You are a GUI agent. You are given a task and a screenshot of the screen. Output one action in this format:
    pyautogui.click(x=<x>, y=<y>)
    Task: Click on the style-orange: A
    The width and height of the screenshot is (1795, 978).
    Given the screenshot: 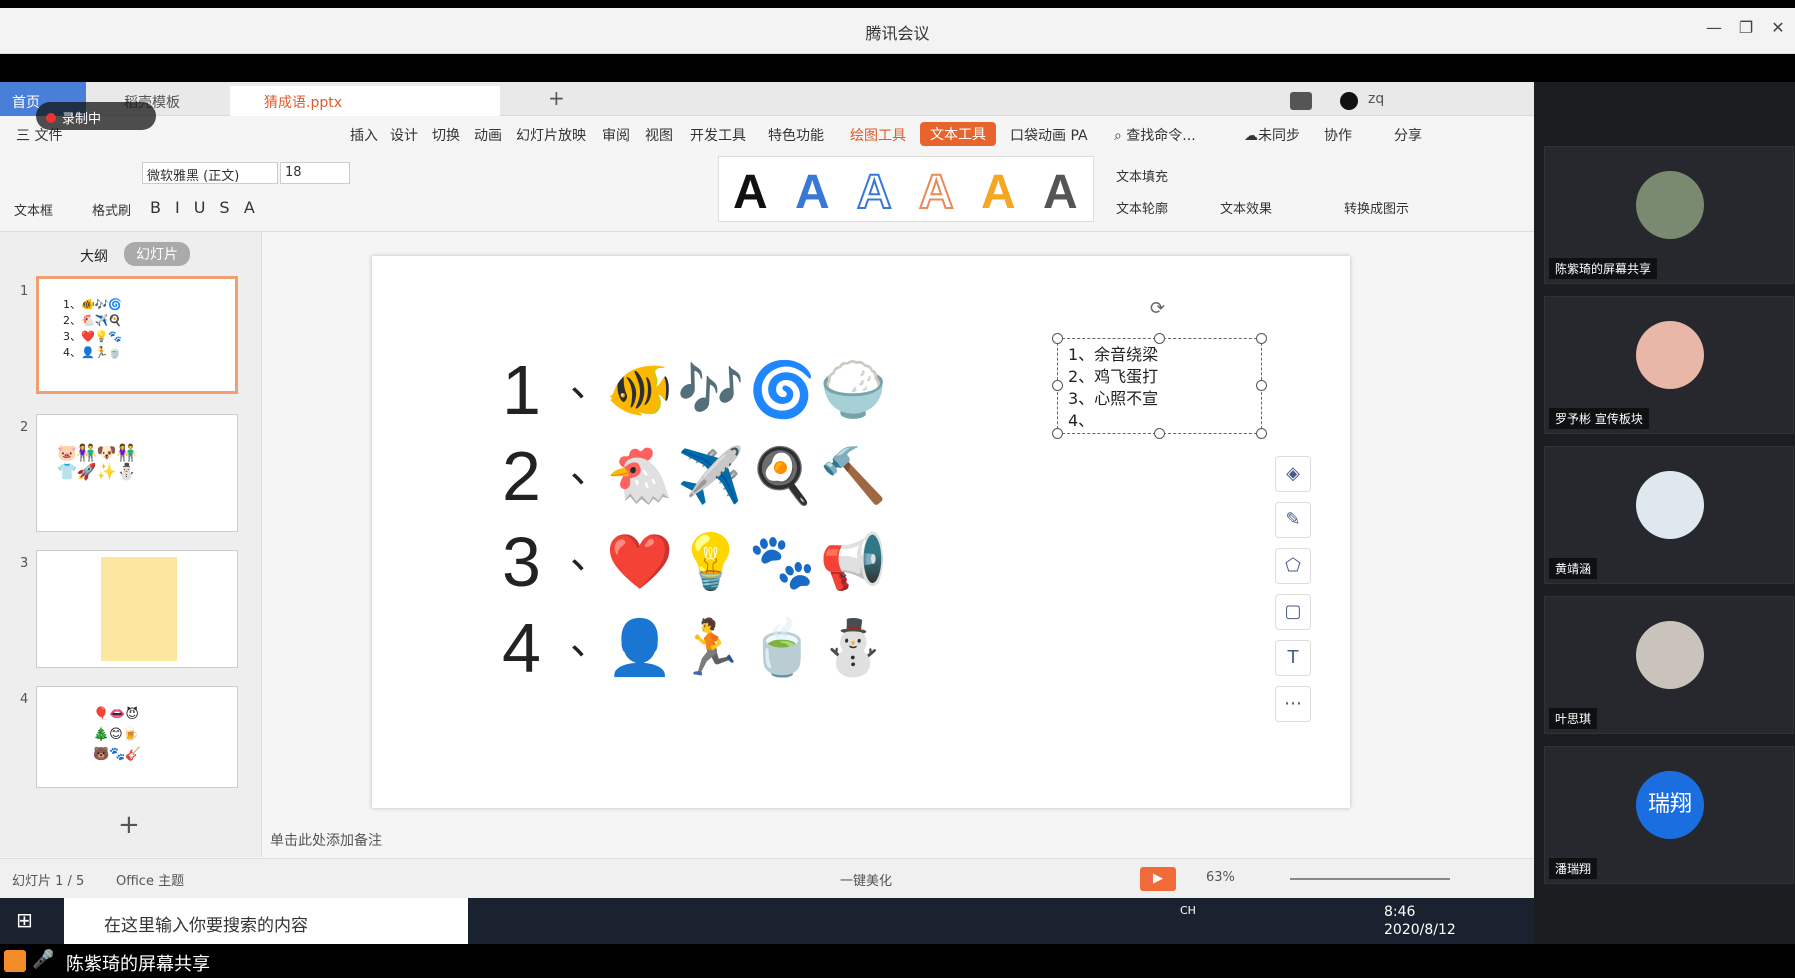 What is the action you would take?
    pyautogui.click(x=998, y=193)
    